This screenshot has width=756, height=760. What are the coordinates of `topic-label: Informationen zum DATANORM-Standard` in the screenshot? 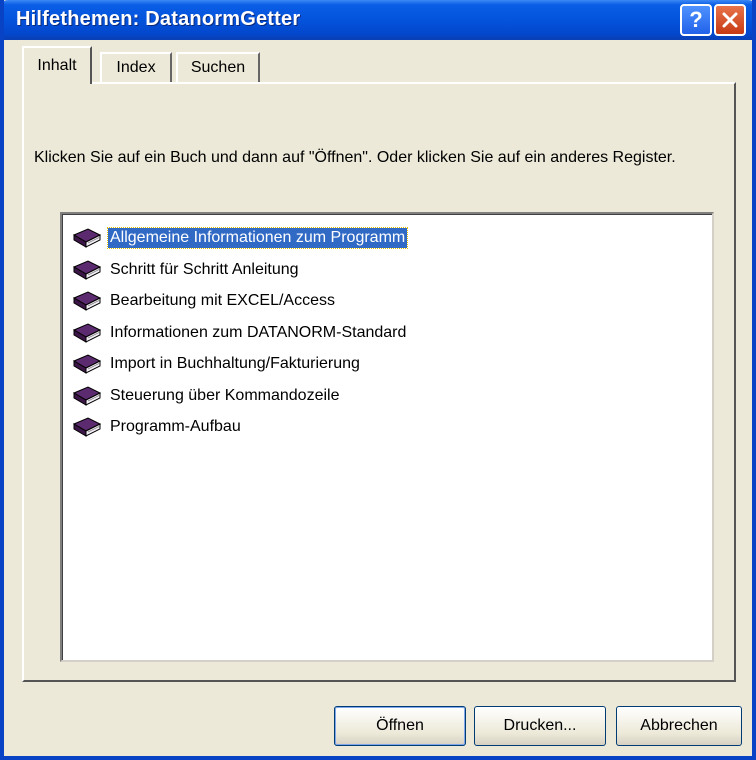 It's located at (258, 332).